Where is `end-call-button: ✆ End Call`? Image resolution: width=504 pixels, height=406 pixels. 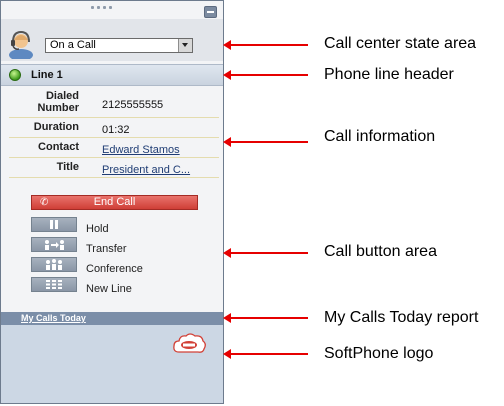 end-call-button: ✆ End Call is located at coordinates (114, 202).